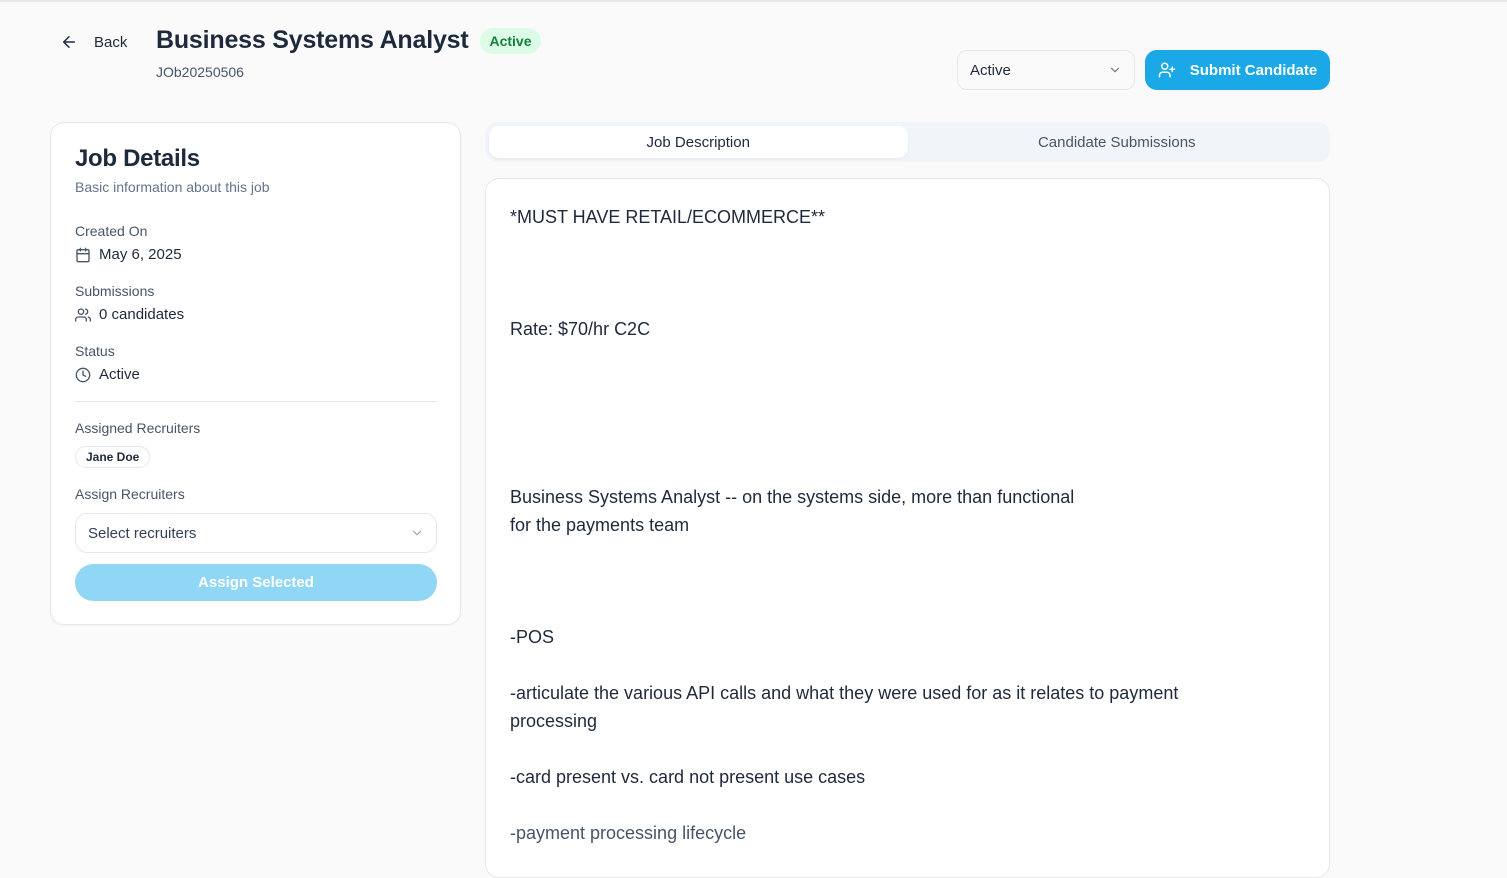 Image resolution: width=1507 pixels, height=878 pixels. Describe the element at coordinates (510, 40) in the screenshot. I see `status-badge: Active` at that location.